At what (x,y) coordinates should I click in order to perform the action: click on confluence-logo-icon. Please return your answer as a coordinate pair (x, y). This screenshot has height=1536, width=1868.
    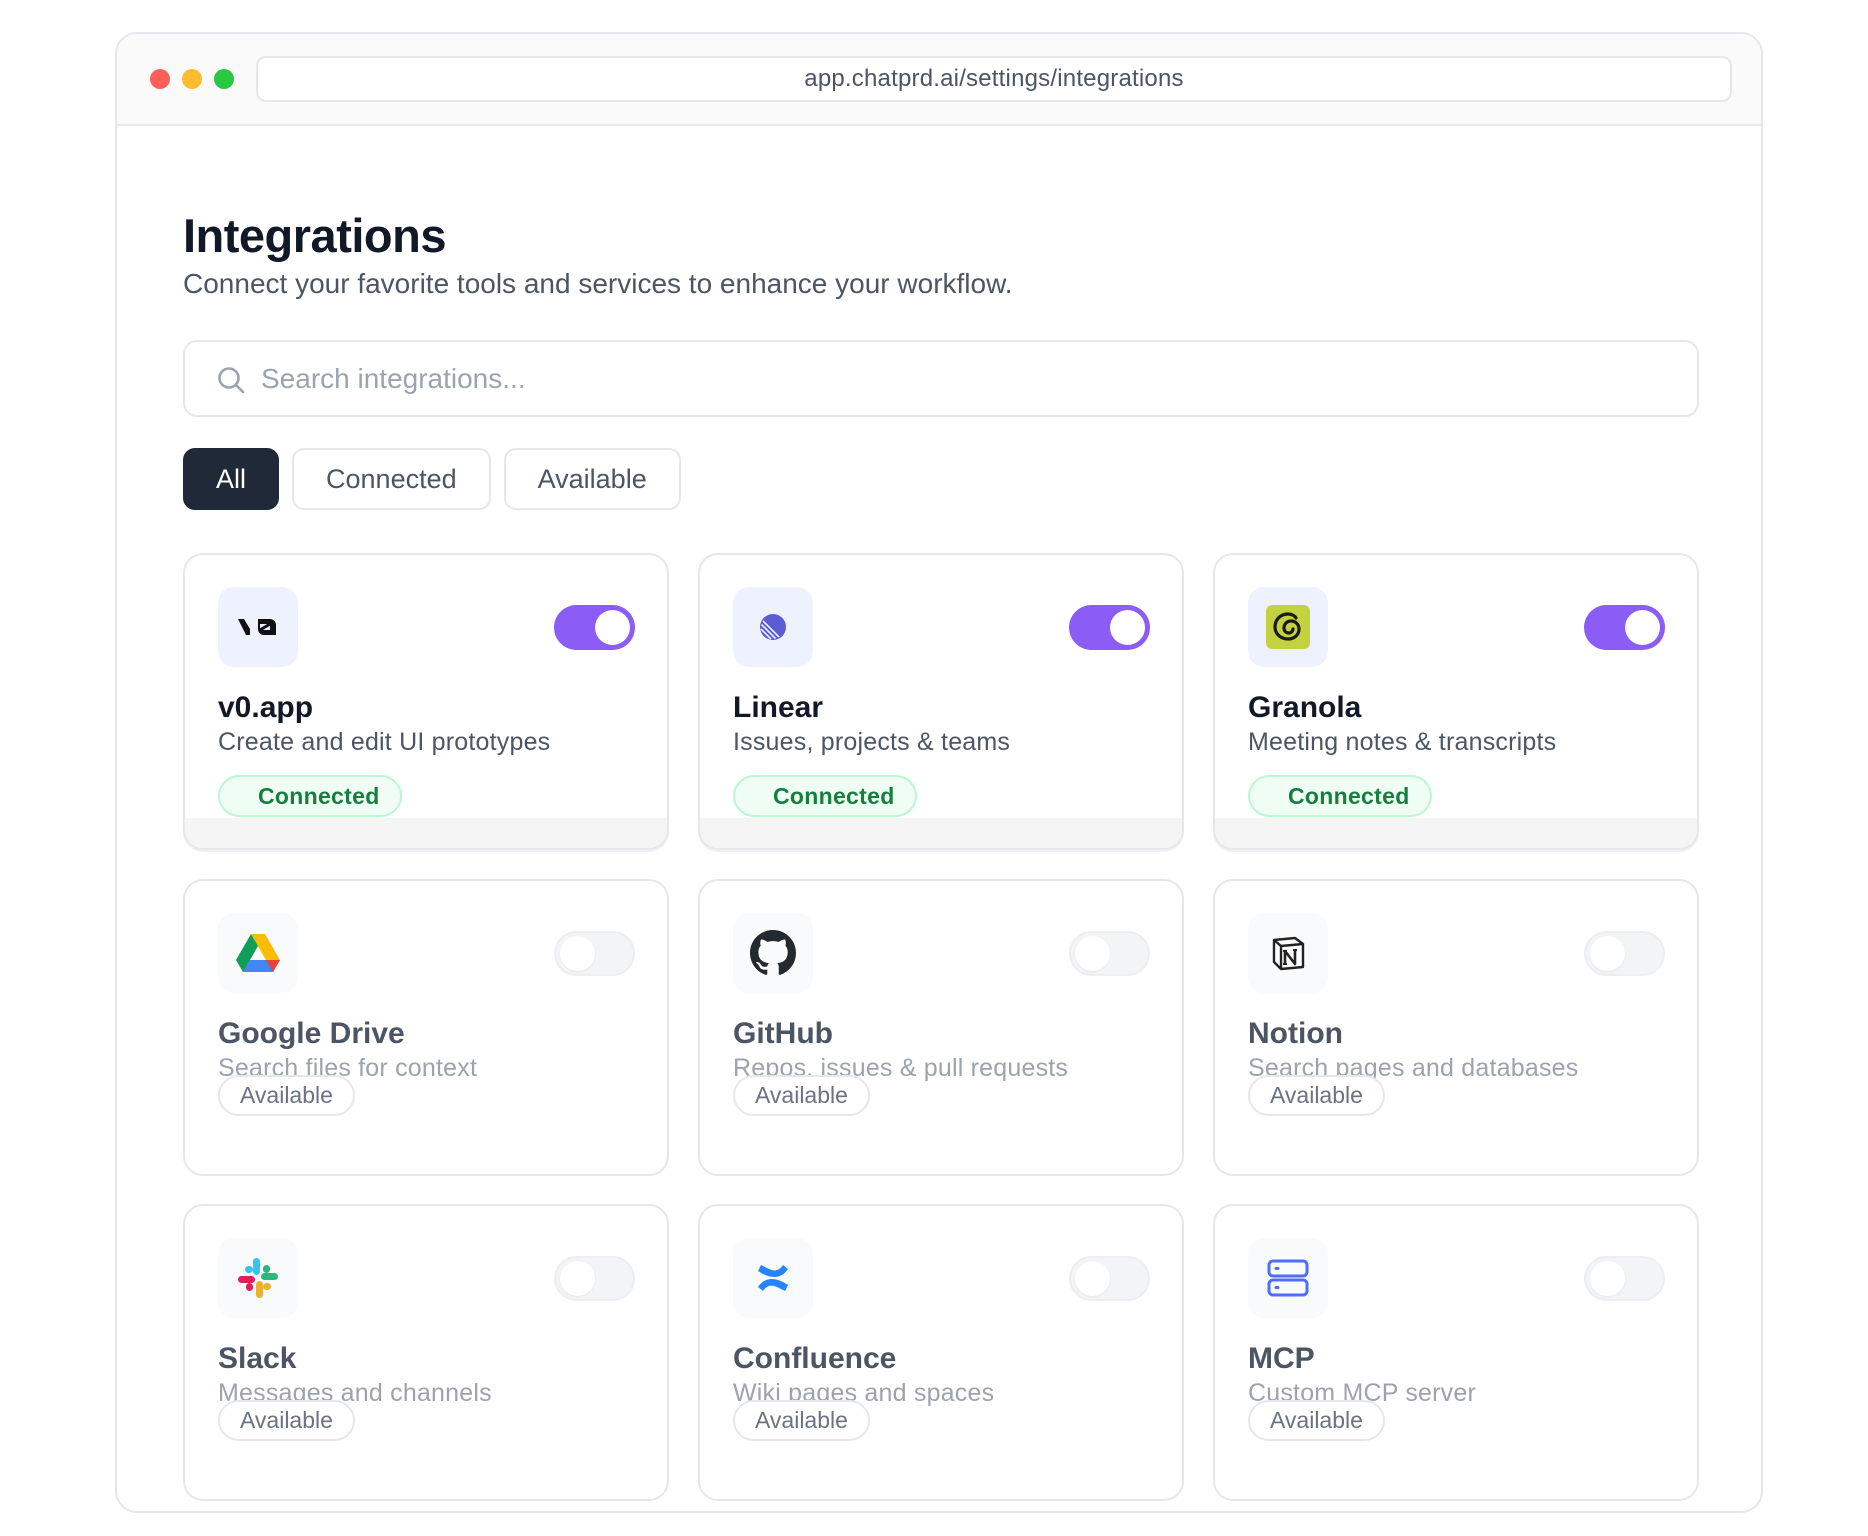
    Looking at the image, I should click on (773, 1278).